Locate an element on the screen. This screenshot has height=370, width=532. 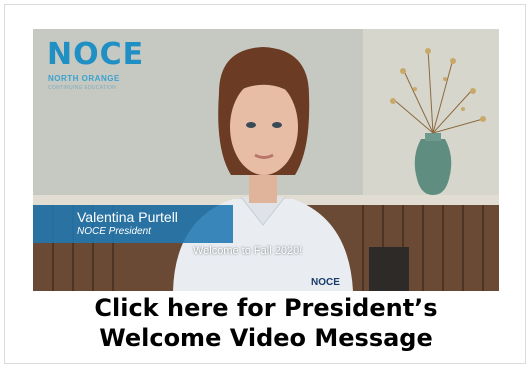
shirt-logo-text: NOCE is located at coordinates (325, 282).